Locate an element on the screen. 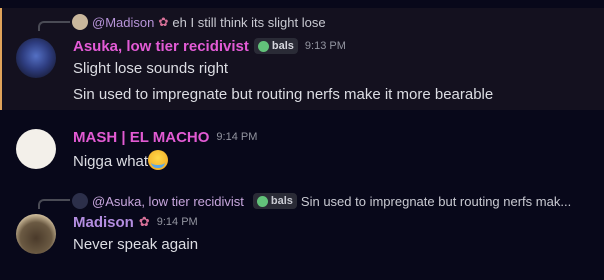 This screenshot has height=280, width=604. reply-text: eh I still think its slight lose is located at coordinates (249, 22).